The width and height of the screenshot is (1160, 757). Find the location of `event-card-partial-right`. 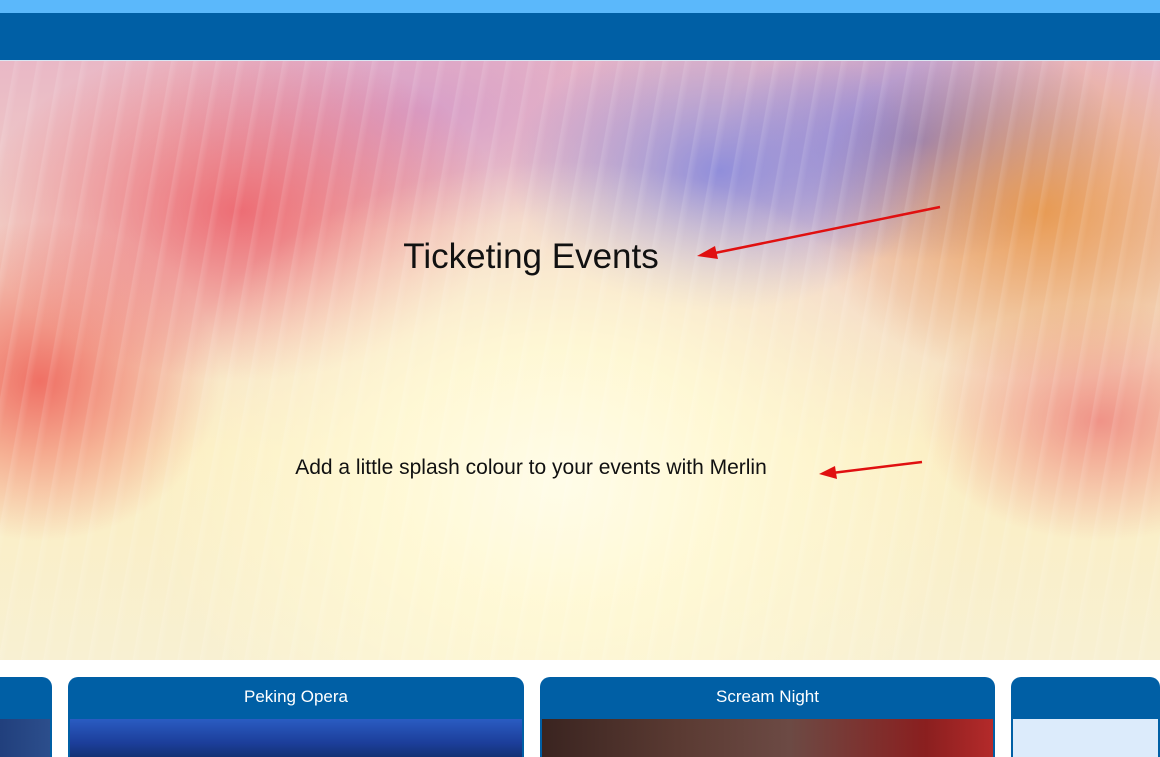

event-card-partial-right is located at coordinates (1085, 717).